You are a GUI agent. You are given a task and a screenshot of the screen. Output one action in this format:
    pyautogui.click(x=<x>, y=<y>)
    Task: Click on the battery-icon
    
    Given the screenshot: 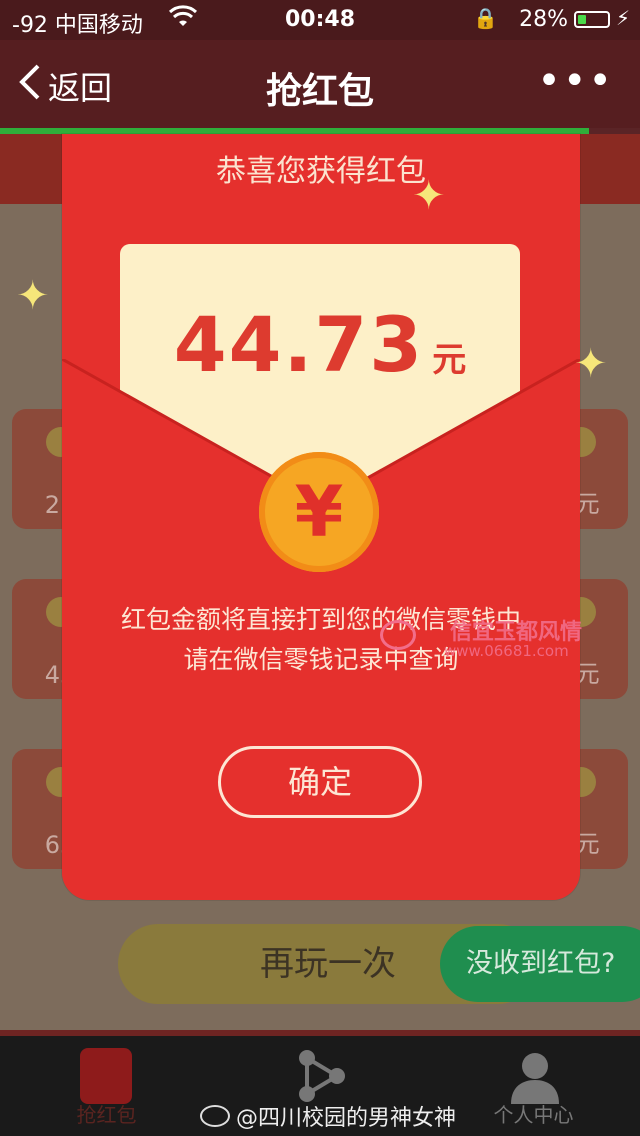 What is the action you would take?
    pyautogui.click(x=592, y=19)
    